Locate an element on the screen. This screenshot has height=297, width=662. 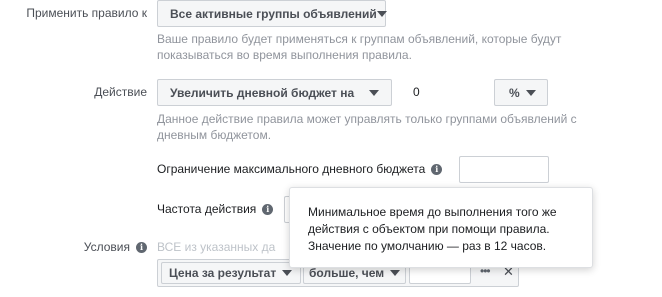
conditions-criteria-text: ВСЕ из указанных да is located at coordinates (216, 247).